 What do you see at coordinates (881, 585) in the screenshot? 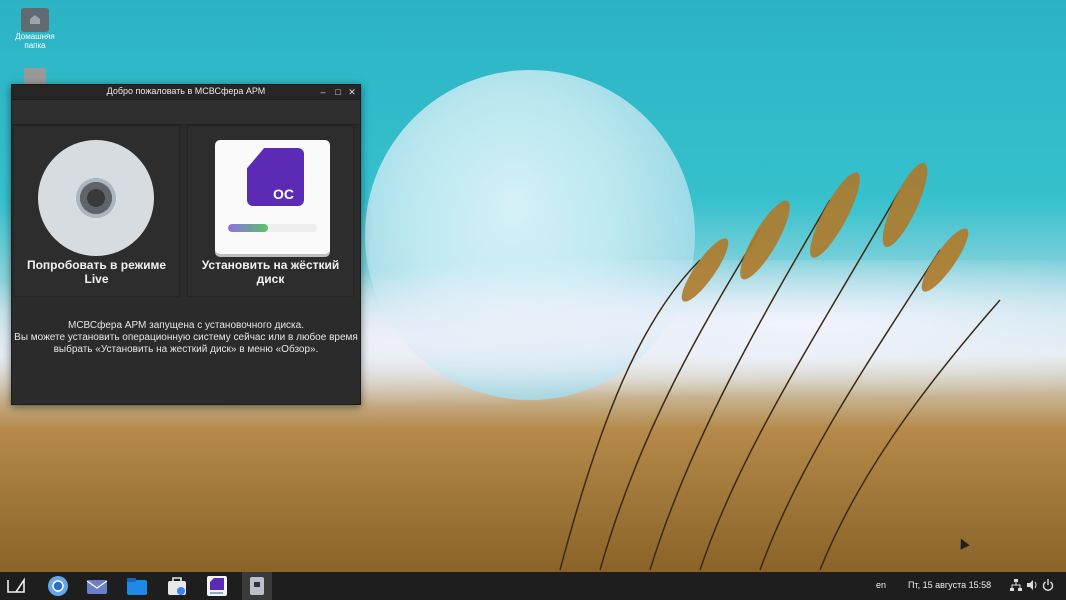
I see `keyboard-layout-indicator: en` at bounding box center [881, 585].